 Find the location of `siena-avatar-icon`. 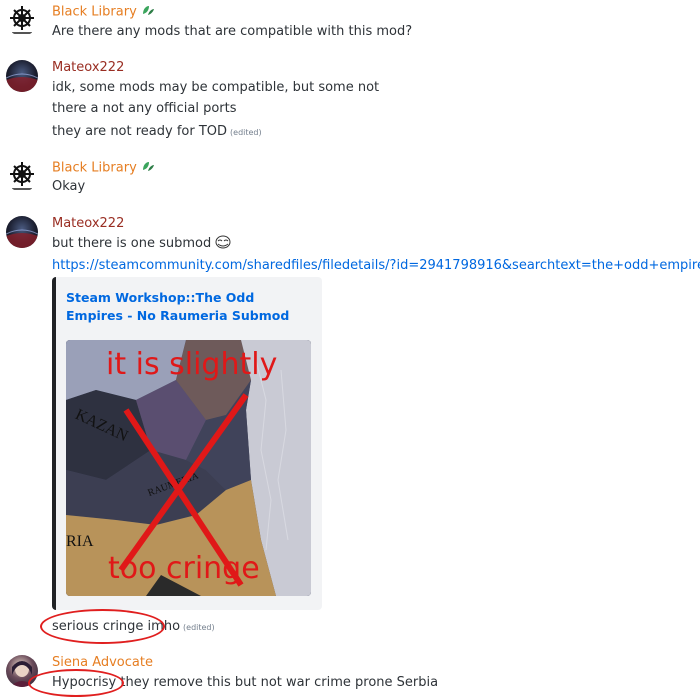

siena-avatar-icon is located at coordinates (22, 674).